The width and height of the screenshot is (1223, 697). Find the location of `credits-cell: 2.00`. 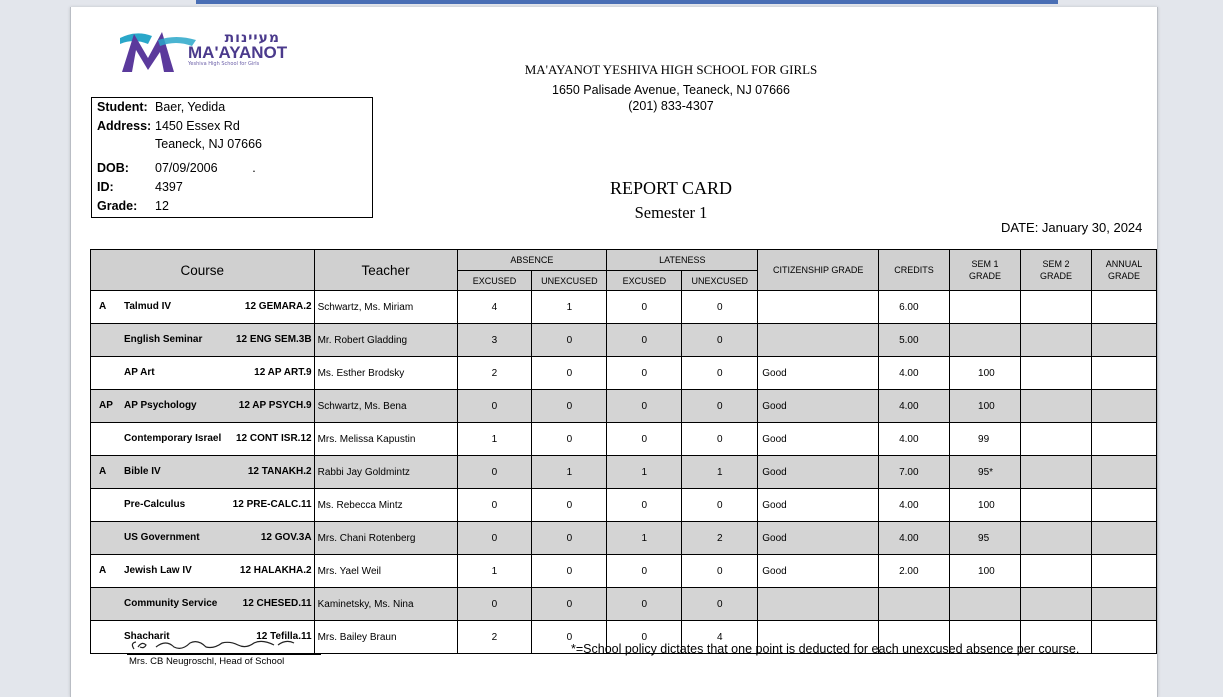

credits-cell: 2.00 is located at coordinates (914, 571).